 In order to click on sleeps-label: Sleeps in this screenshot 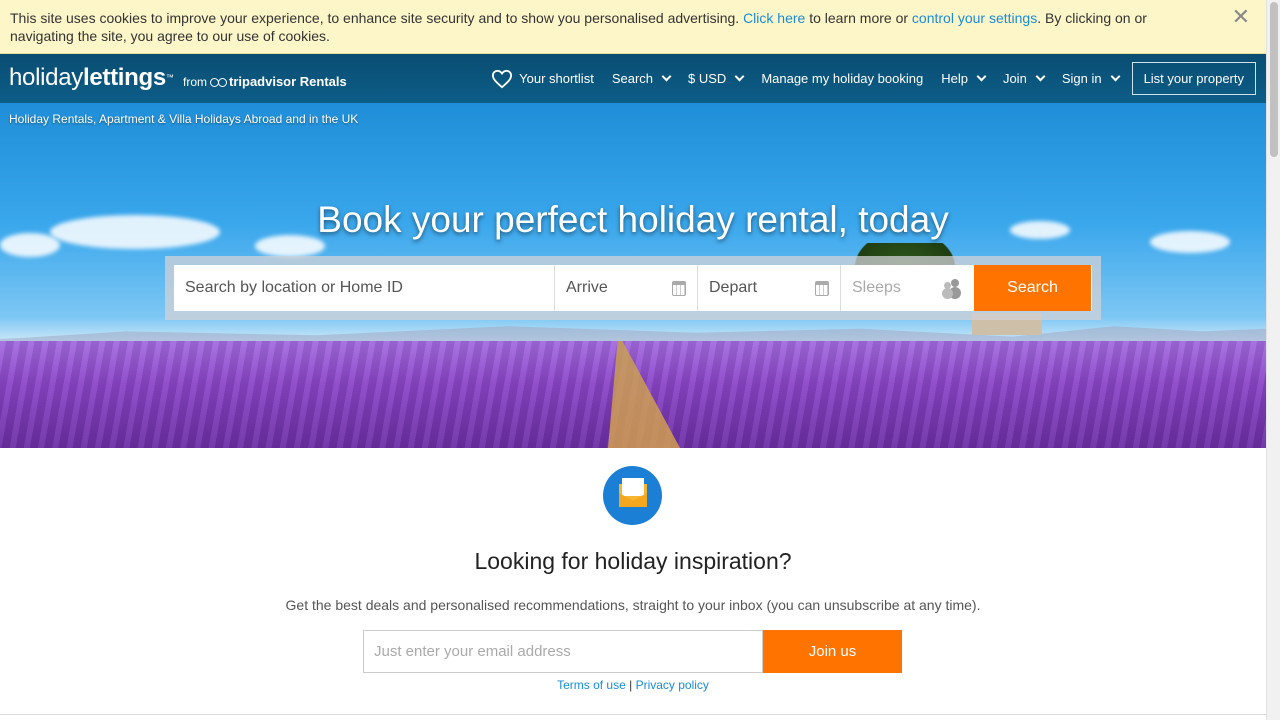, I will do `click(876, 287)`.